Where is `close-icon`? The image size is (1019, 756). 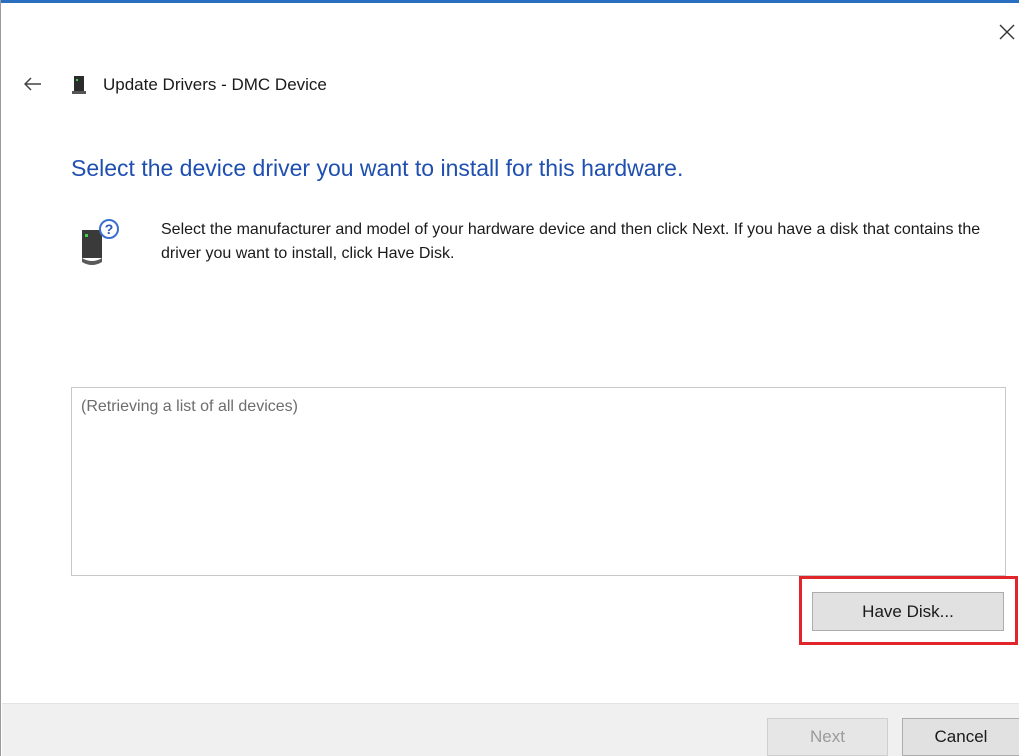 close-icon is located at coordinates (1007, 32).